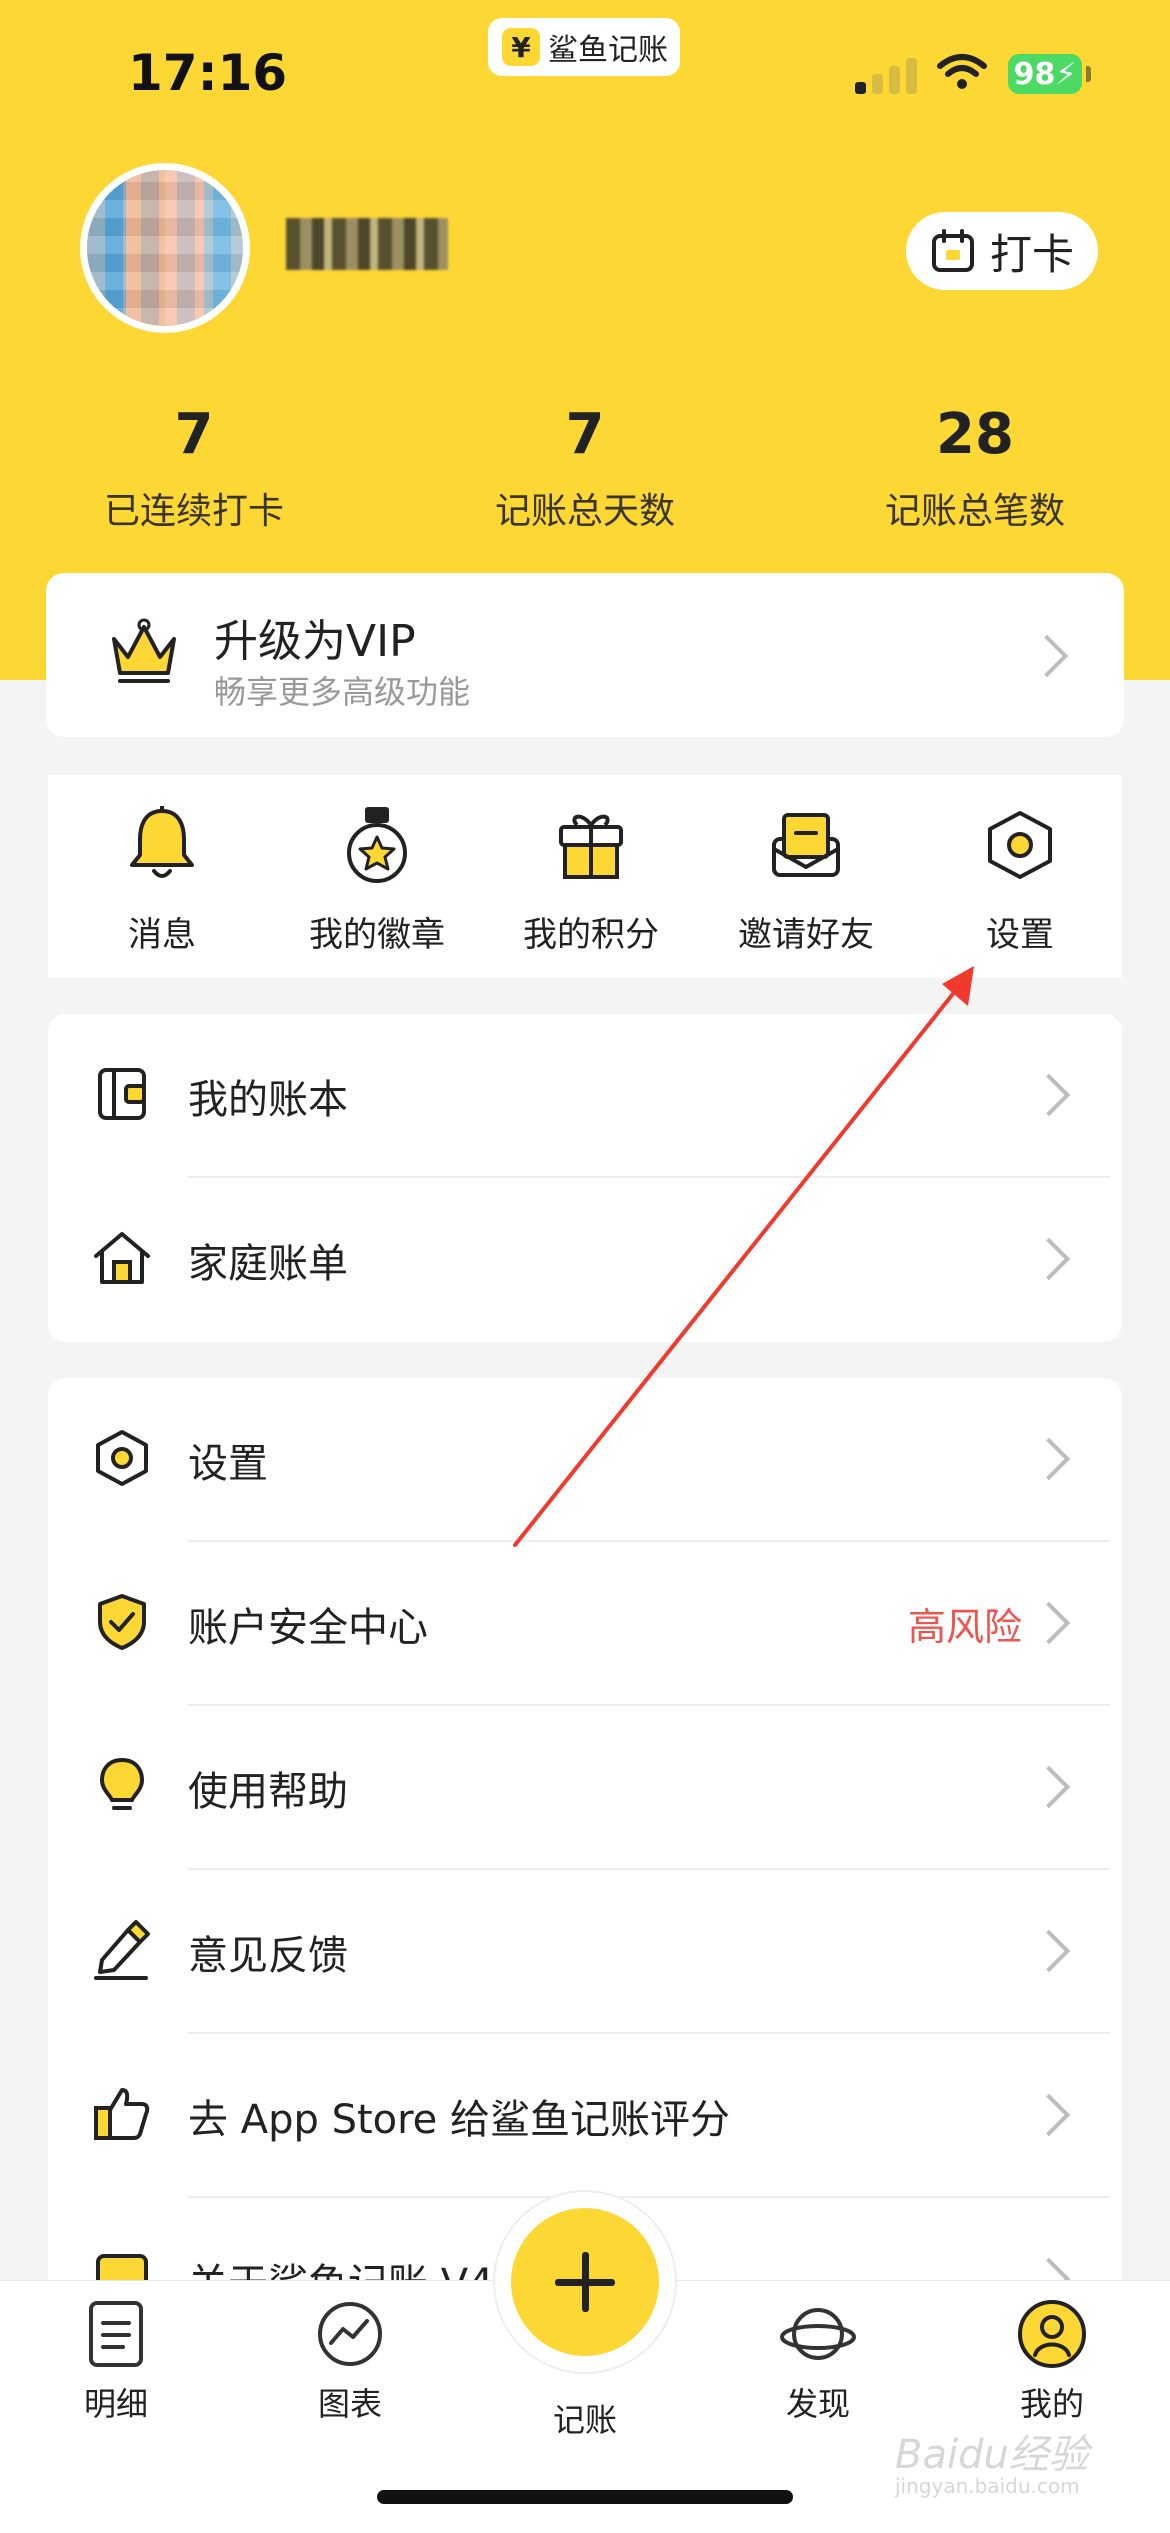 This screenshot has height=2533, width=1170. Describe the element at coordinates (817, 2404) in the screenshot. I see `tab-label: 发现` at that location.